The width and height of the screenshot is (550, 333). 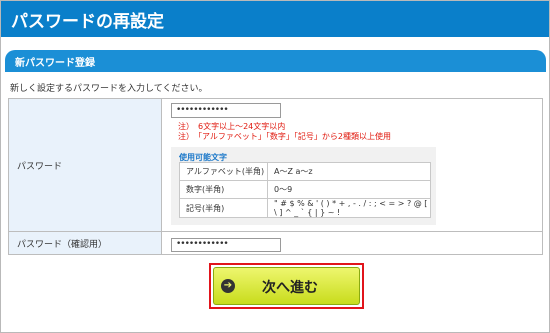 What do you see at coordinates (55, 63) in the screenshot?
I see `section-title: 新パスワード登録` at bounding box center [55, 63].